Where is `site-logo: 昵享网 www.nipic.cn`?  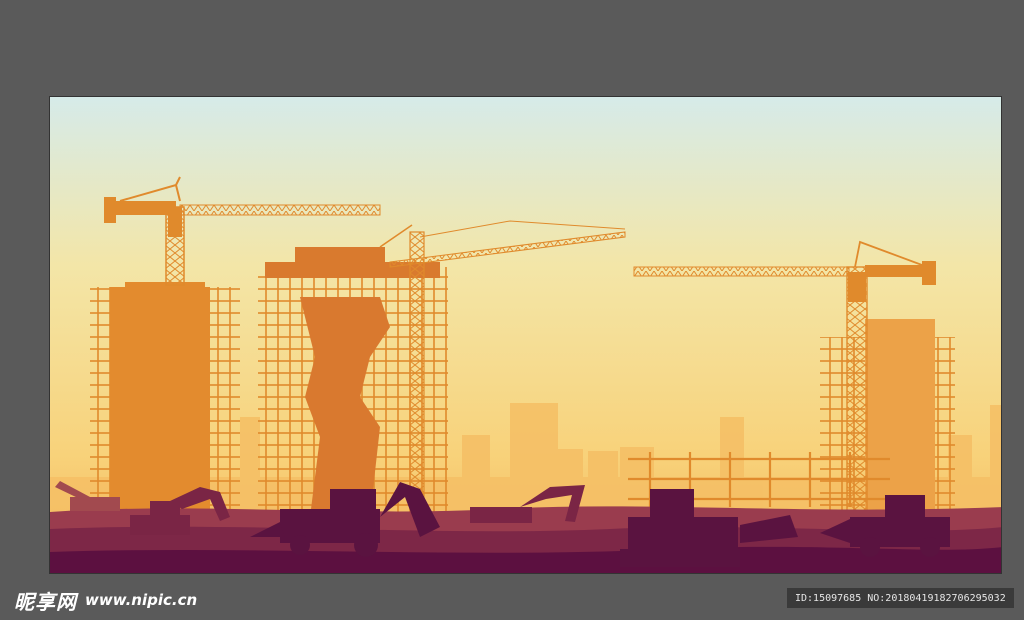
site-logo: 昵享网 www.nipic.cn is located at coordinates (106, 601).